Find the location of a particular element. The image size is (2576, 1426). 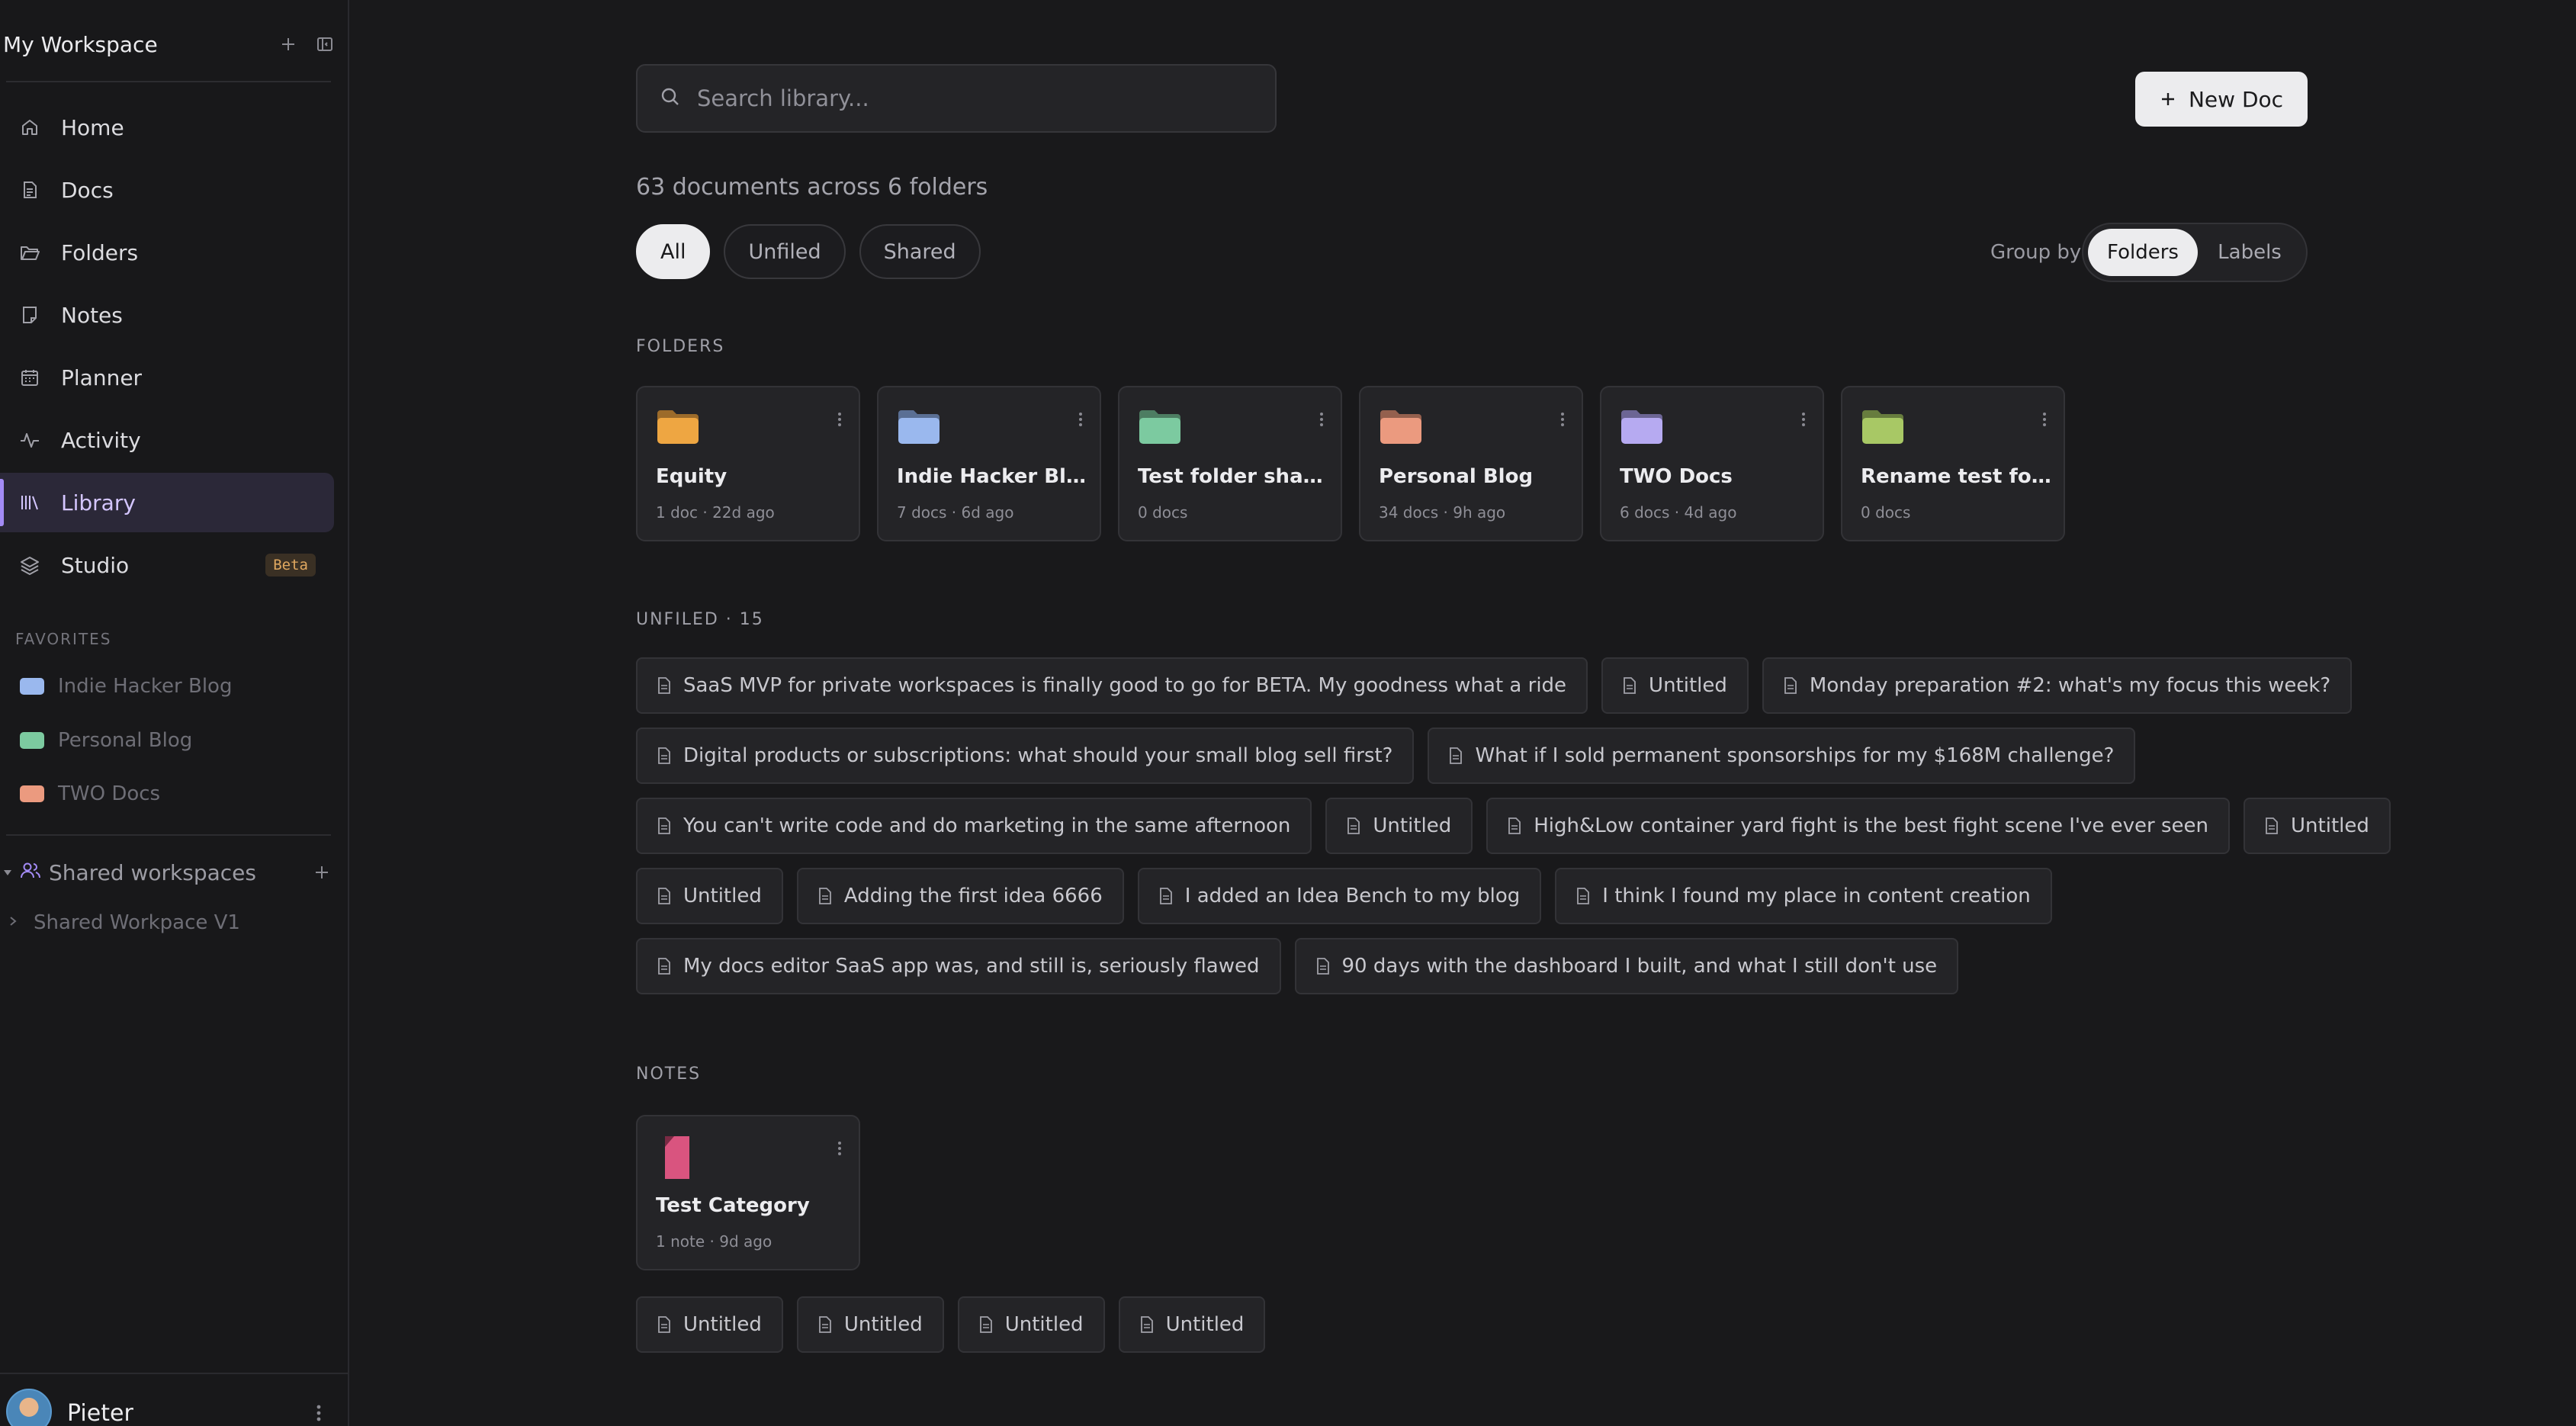

sidebar-item-library: Library is located at coordinates (167, 502).